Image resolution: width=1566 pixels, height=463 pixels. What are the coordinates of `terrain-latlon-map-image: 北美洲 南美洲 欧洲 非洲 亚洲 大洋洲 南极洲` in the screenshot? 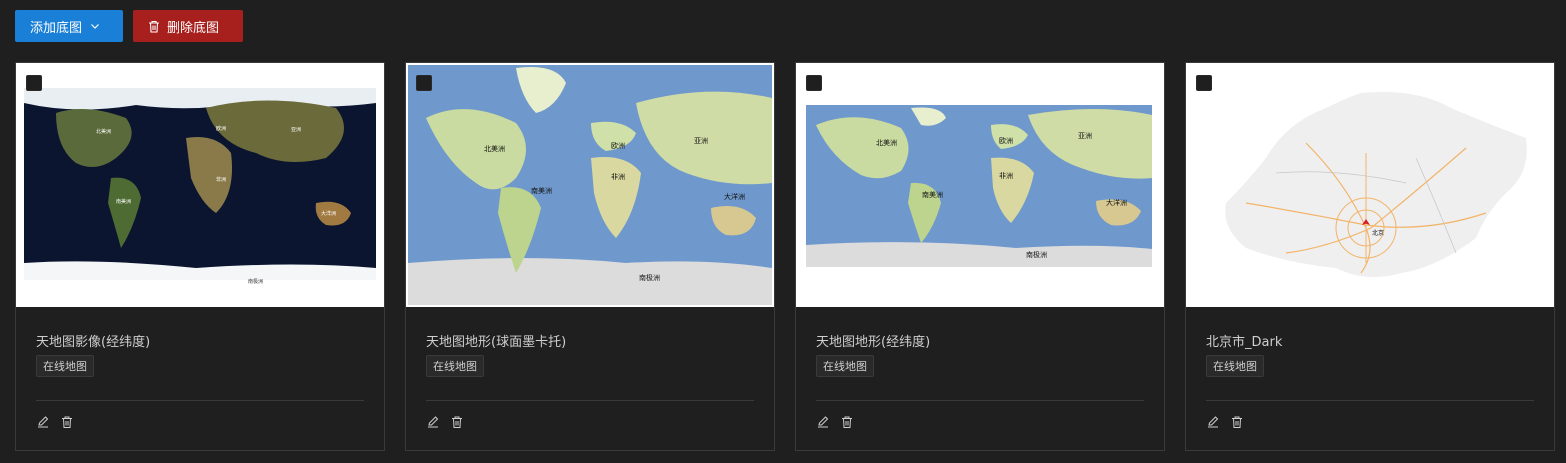 It's located at (980, 185).